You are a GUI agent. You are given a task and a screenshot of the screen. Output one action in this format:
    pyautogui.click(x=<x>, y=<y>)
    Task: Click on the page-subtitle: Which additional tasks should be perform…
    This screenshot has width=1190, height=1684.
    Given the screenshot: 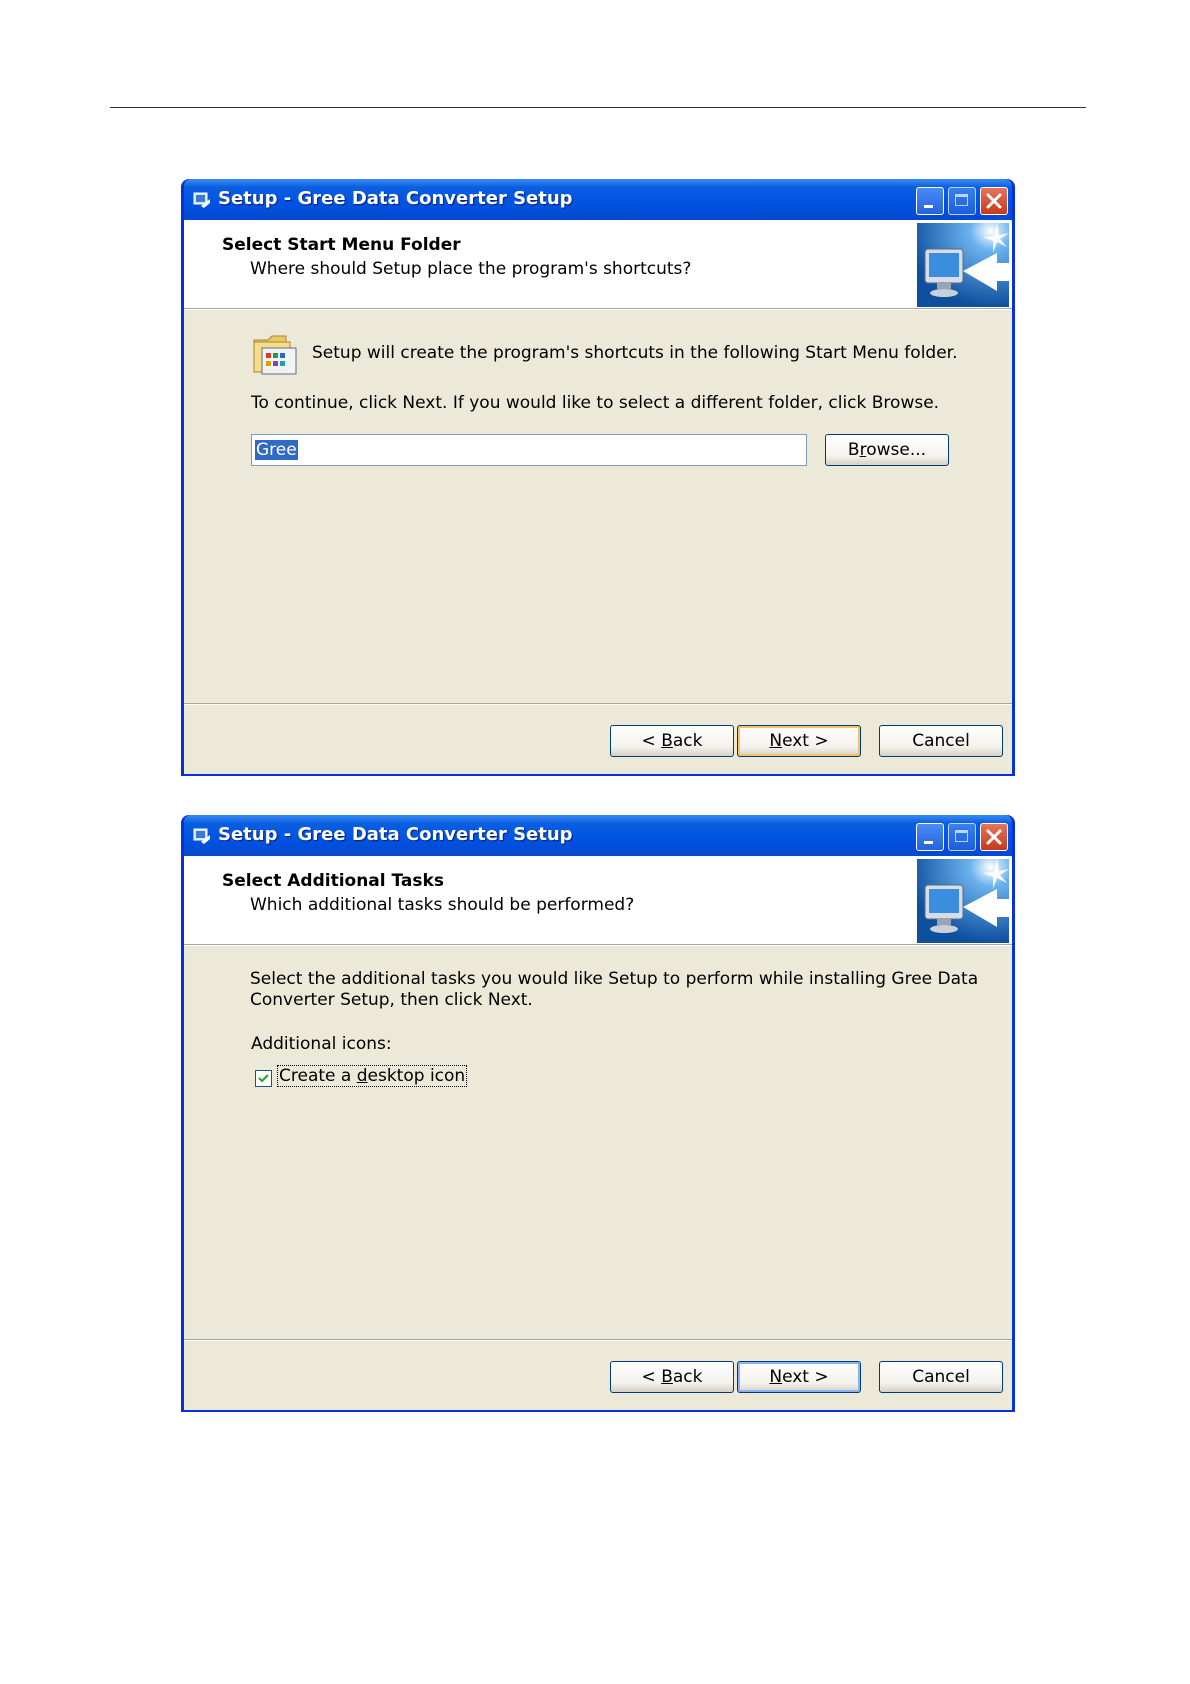 What is the action you would take?
    pyautogui.click(x=442, y=905)
    